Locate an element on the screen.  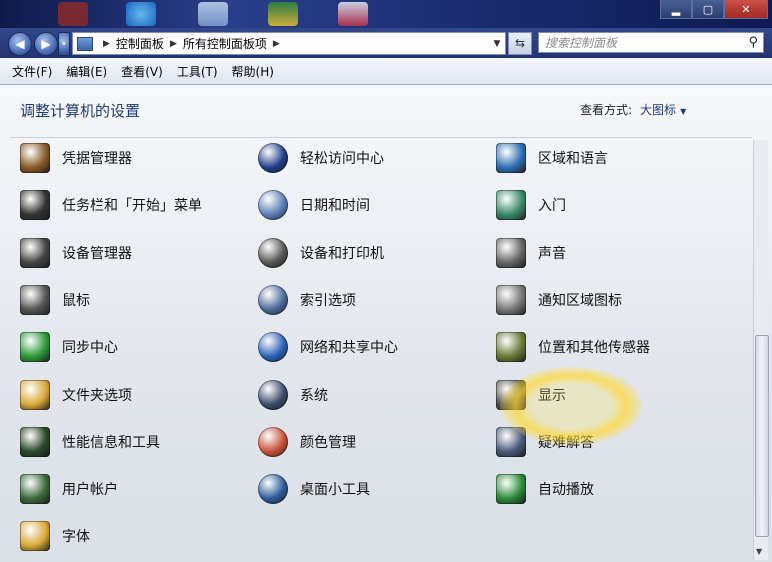
divider is located at coordinates (381, 137).